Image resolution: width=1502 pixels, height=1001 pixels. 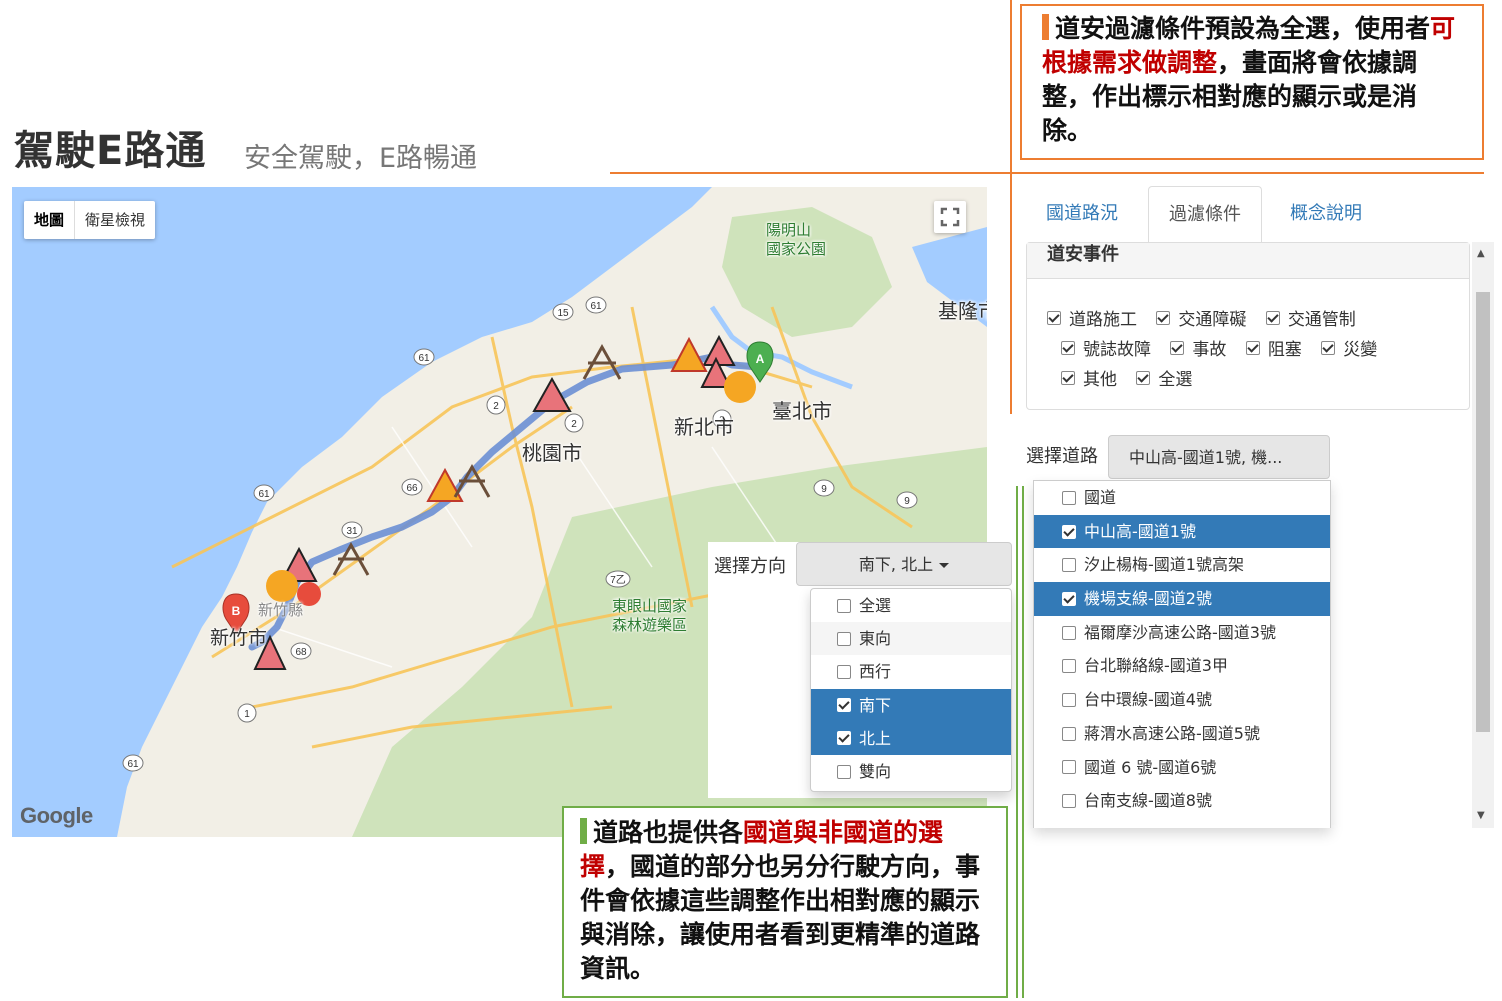 I want to click on direction-label: 選擇方向, so click(x=750, y=566).